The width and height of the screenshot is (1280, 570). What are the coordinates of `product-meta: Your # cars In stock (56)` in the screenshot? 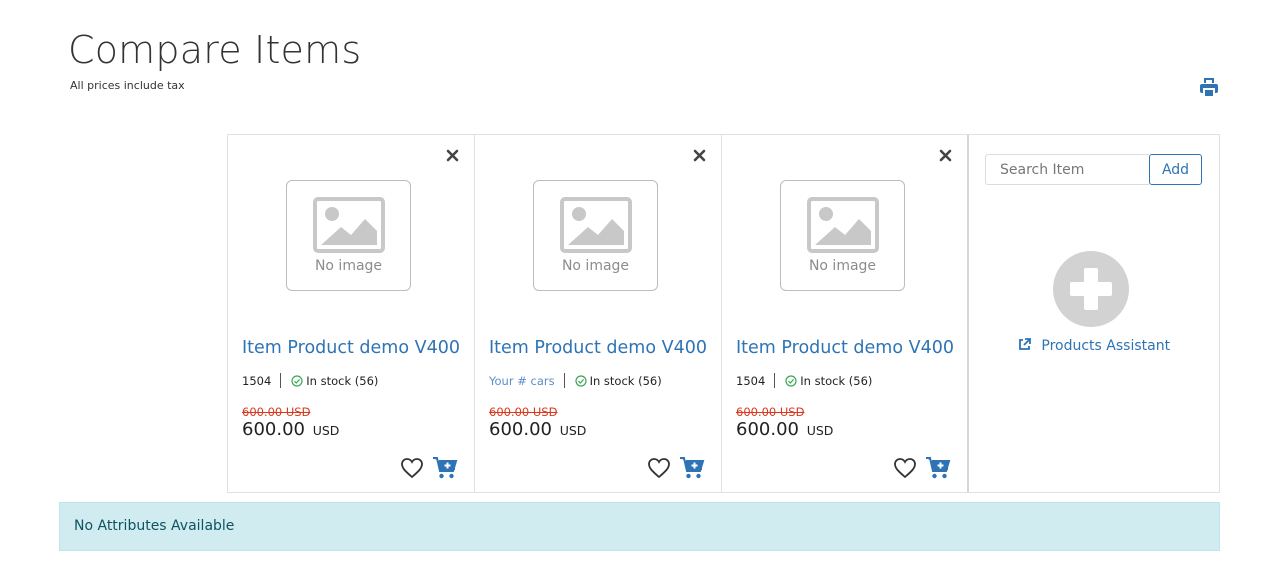 It's located at (575, 380).